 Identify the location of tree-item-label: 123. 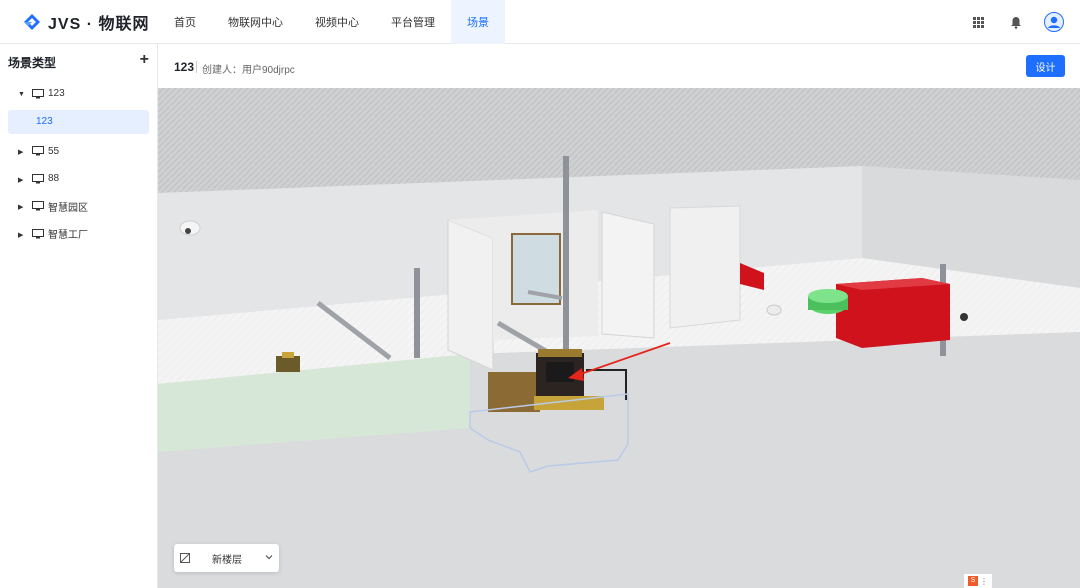
(56, 94).